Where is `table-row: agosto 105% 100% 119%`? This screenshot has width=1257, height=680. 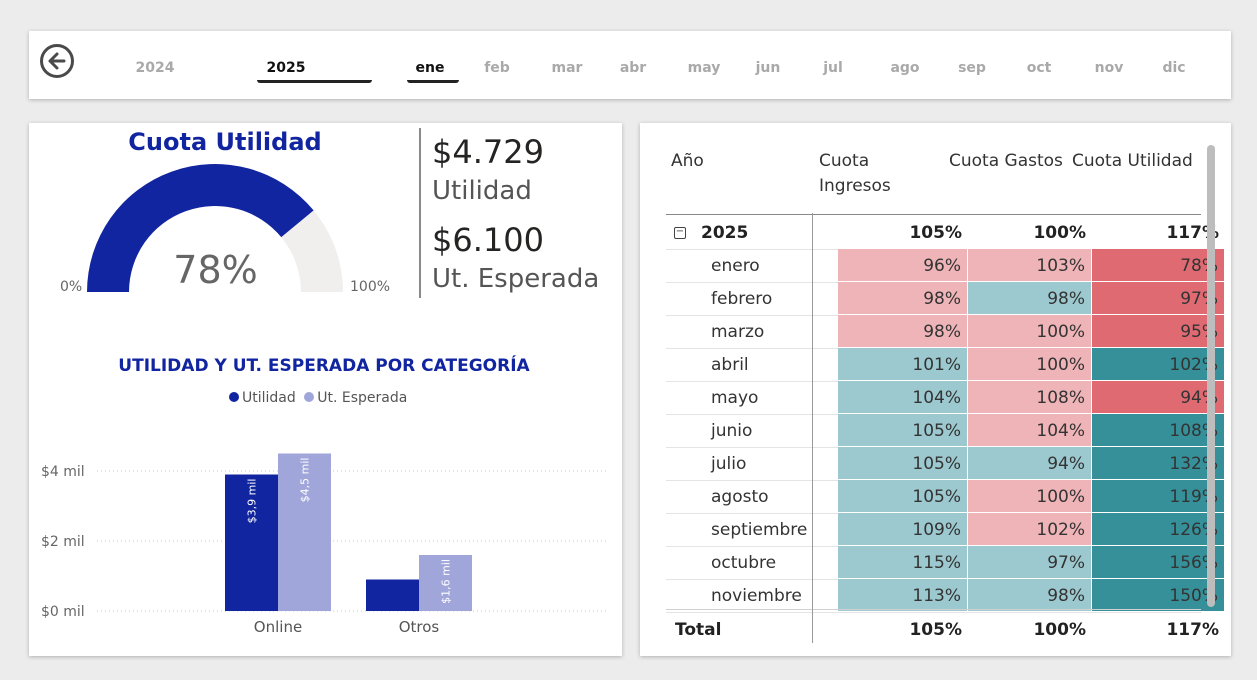 table-row: agosto 105% 100% 119% is located at coordinates (945, 497).